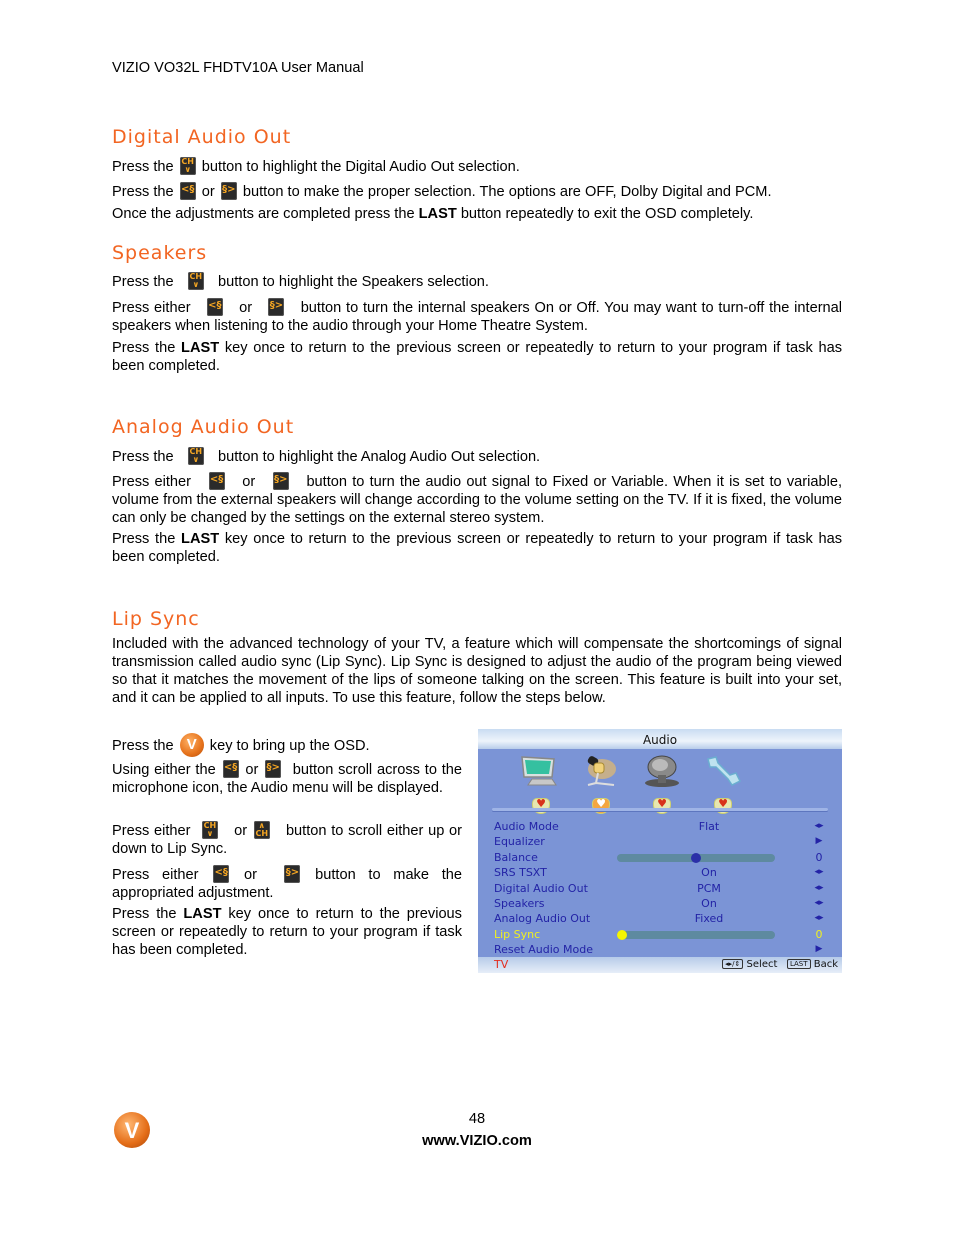 The width and height of the screenshot is (954, 1235). I want to click on osd-item-label: Digital Audio Out, so click(541, 888).